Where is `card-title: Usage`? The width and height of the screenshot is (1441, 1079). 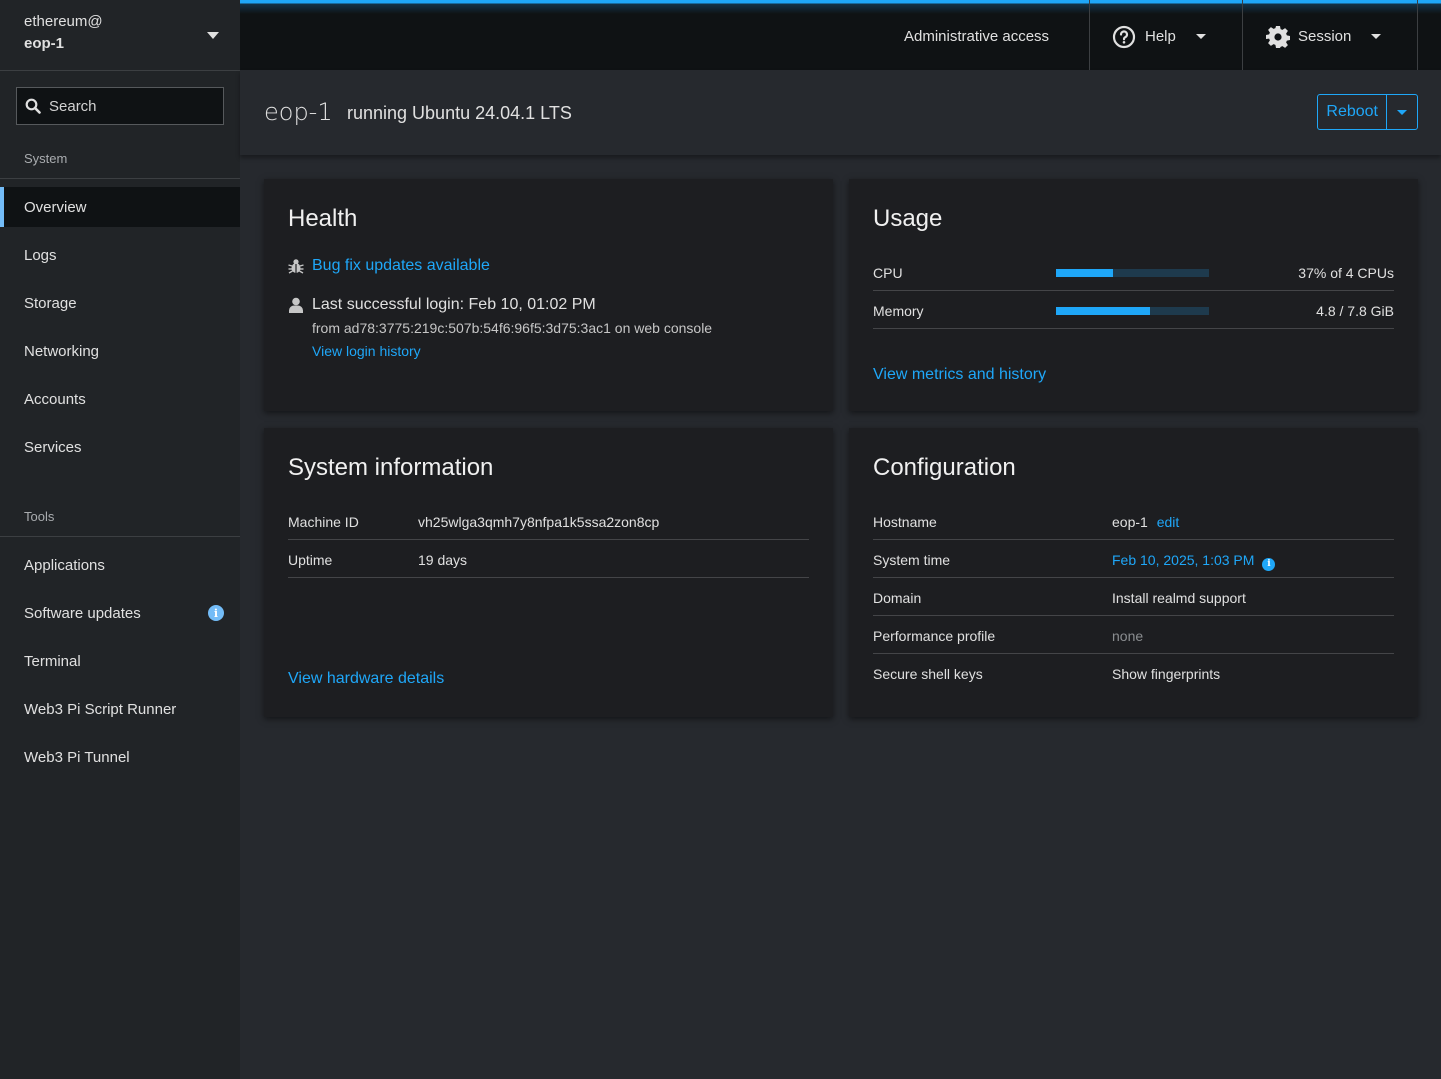 card-title: Usage is located at coordinates (908, 218).